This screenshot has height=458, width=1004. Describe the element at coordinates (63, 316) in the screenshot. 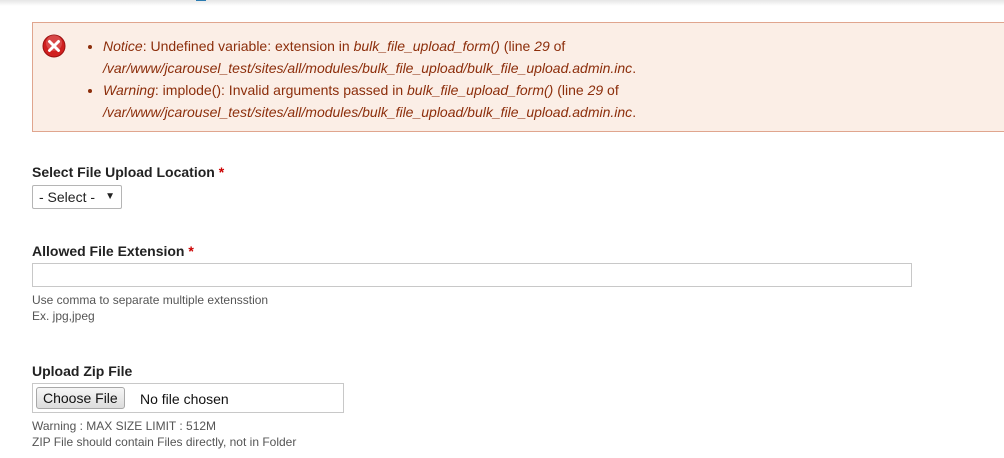

I see `extension-help-line-2: Ex. jpg,jpeg` at that location.